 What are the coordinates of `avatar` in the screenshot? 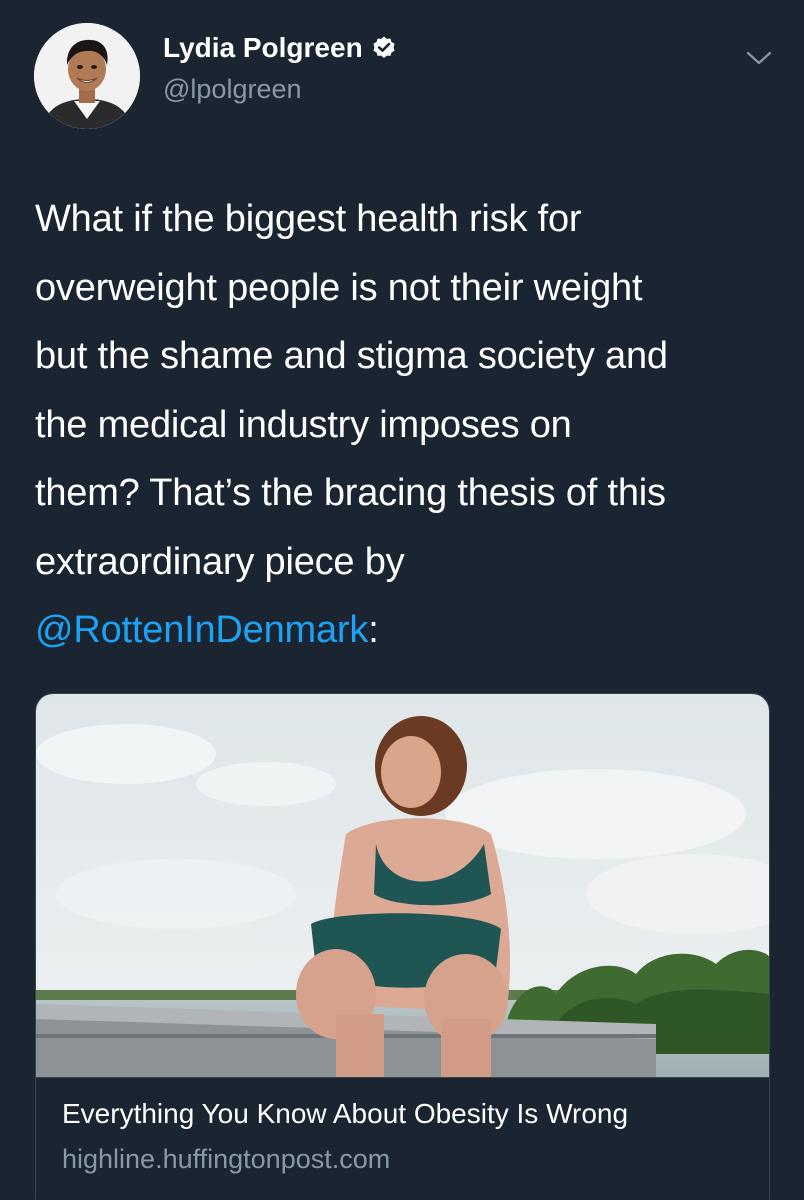 It's located at (87, 76).